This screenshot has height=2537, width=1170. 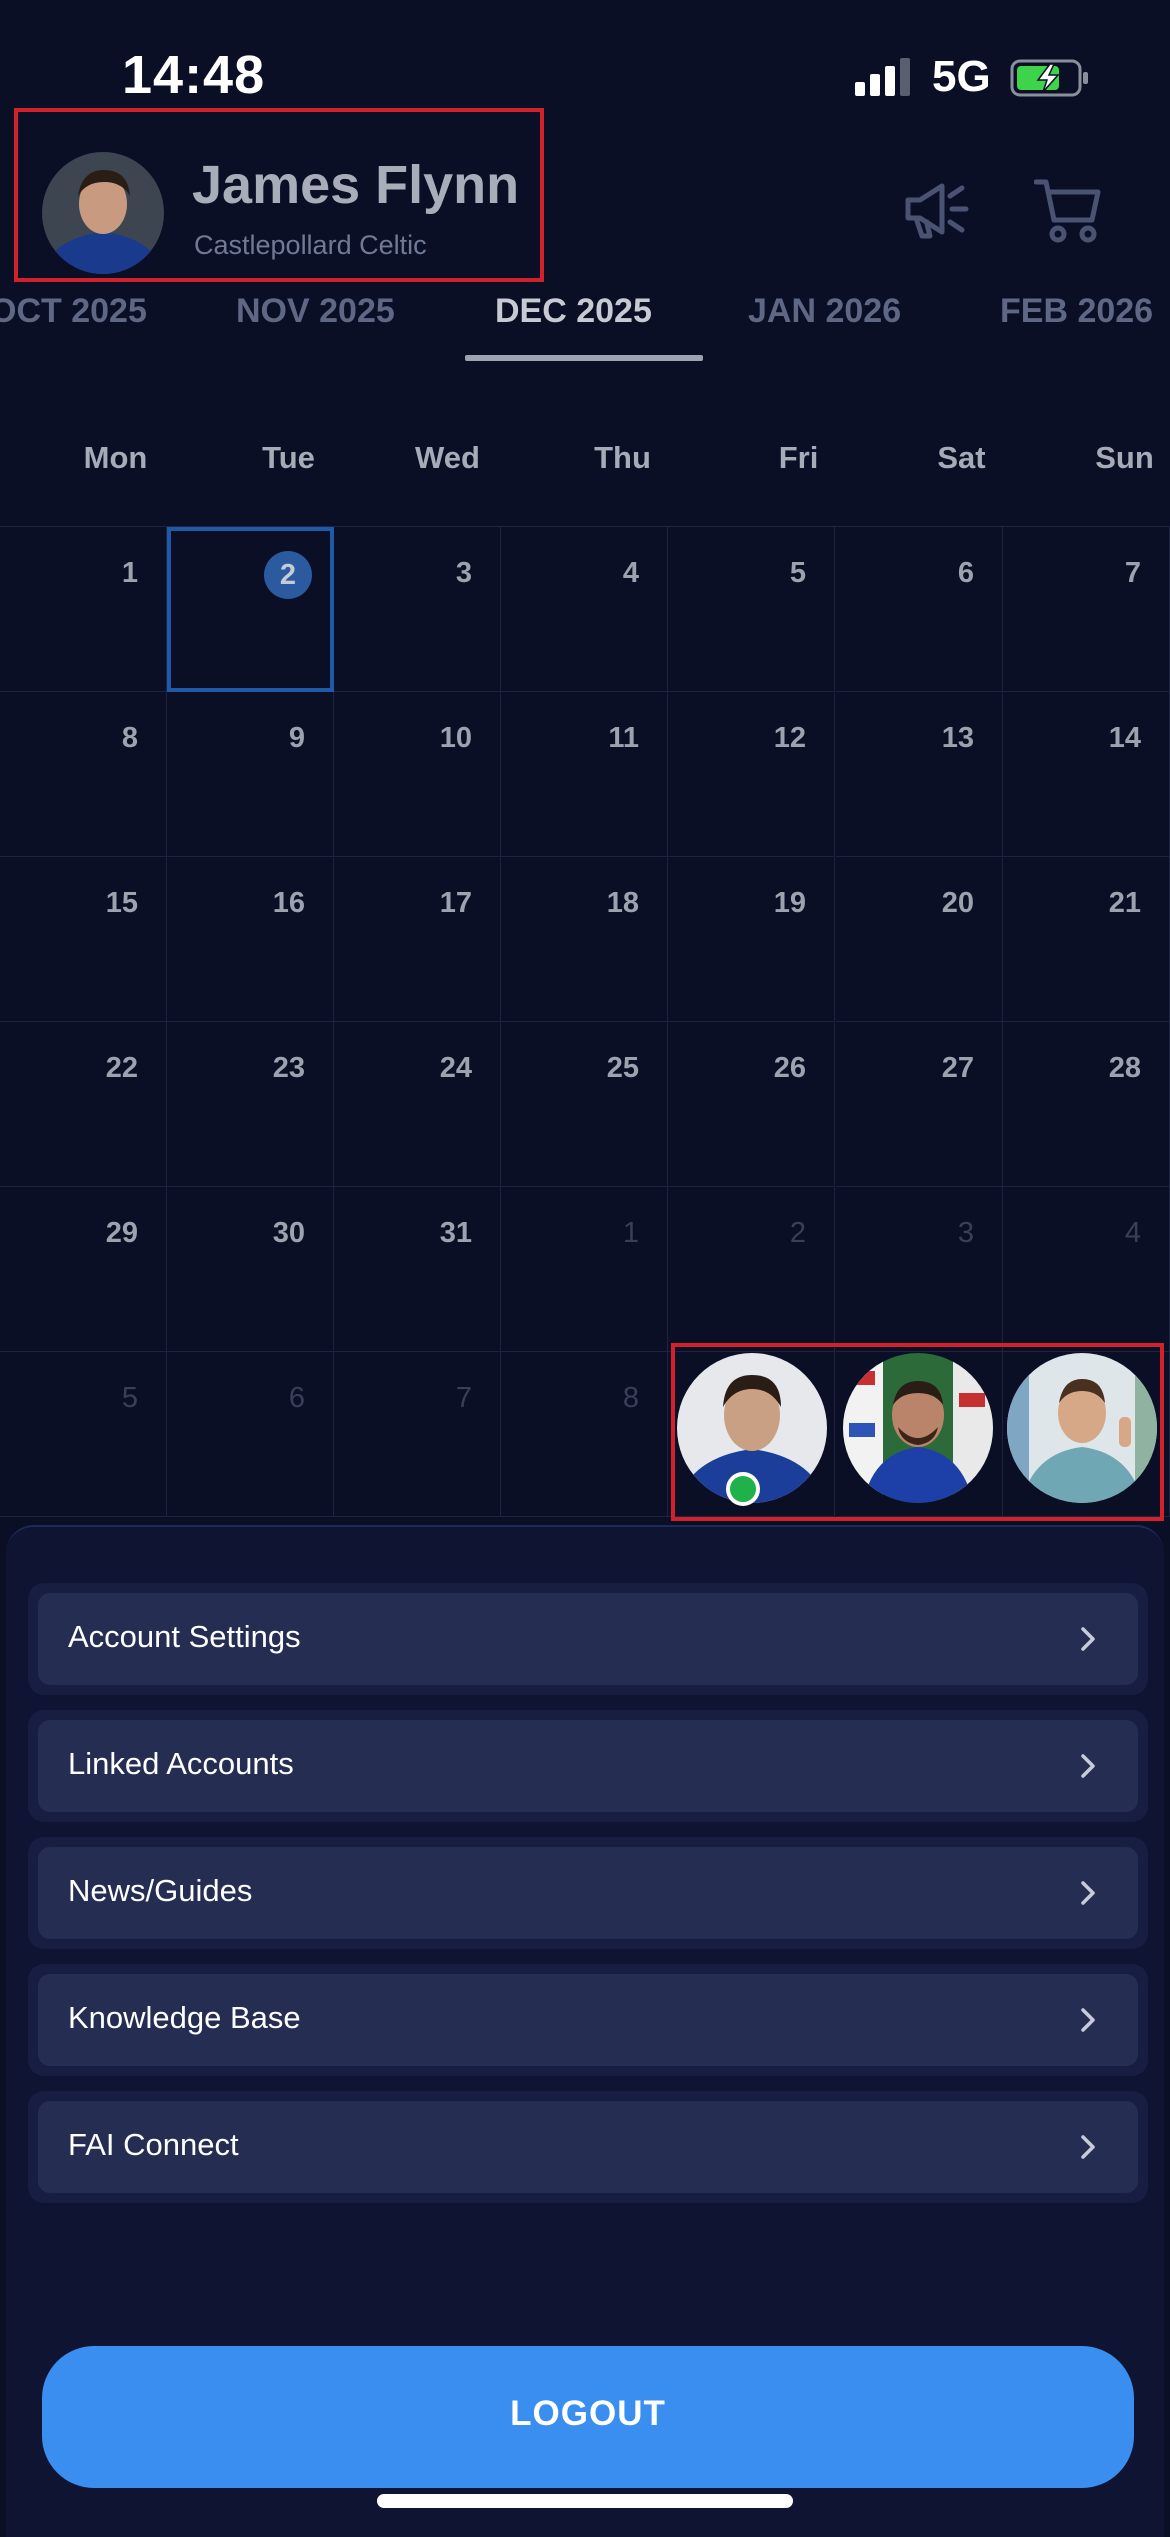 I want to click on calendar-day-number: 14, so click(x=1124, y=738).